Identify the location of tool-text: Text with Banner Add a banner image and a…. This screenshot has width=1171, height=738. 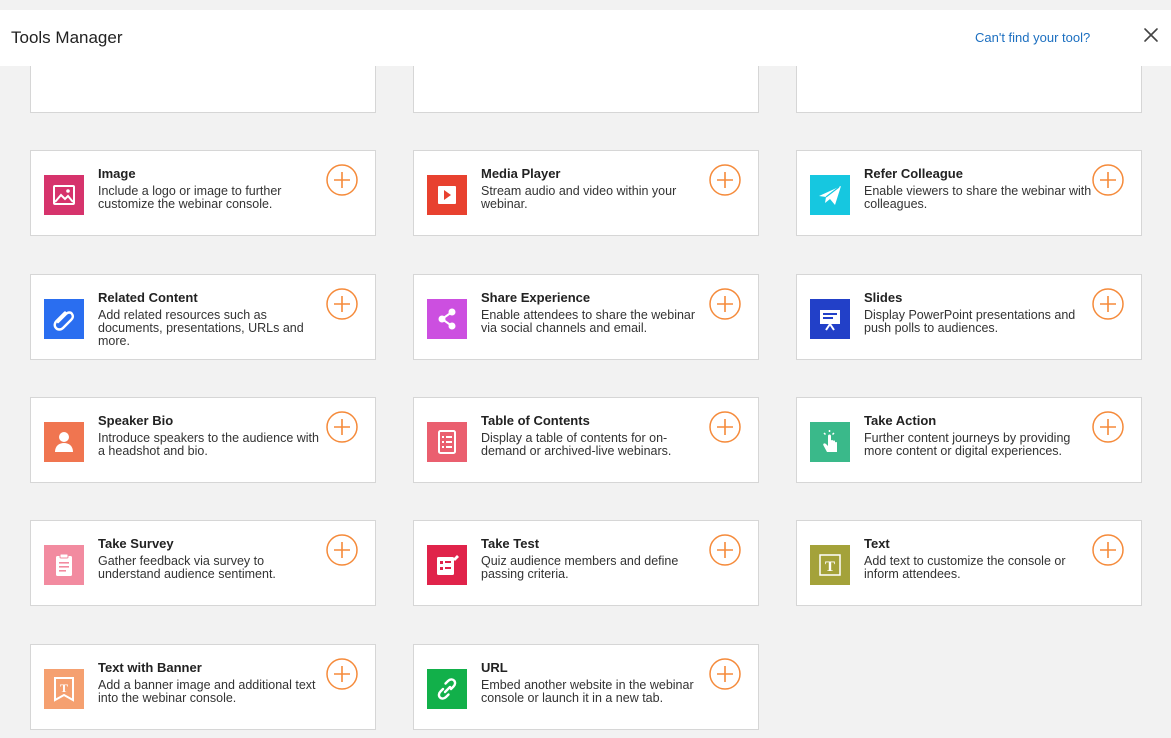
(213, 682).